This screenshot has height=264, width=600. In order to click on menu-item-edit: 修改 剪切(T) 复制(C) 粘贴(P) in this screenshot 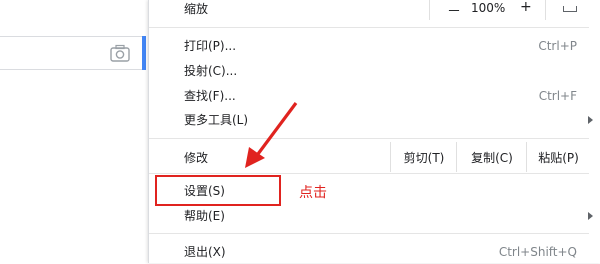, I will do `click(369, 157)`.